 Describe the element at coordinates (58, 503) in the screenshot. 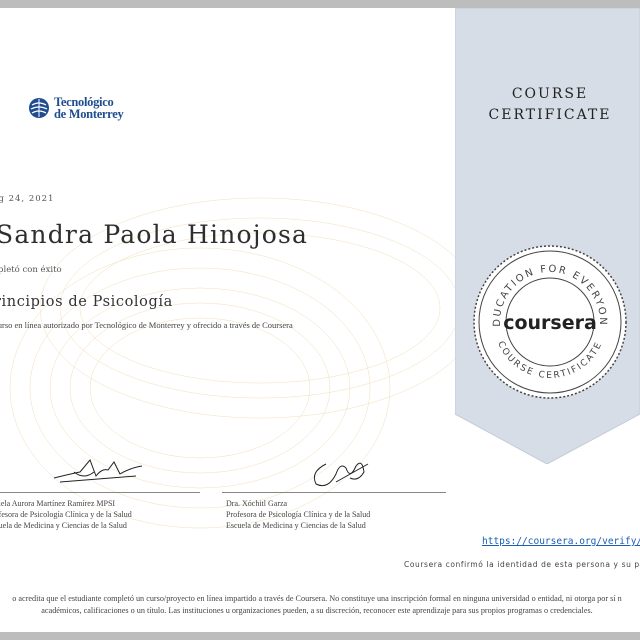

I see `signatory-1-name: briela Aurora Martínez Ramírez MPSI` at that location.